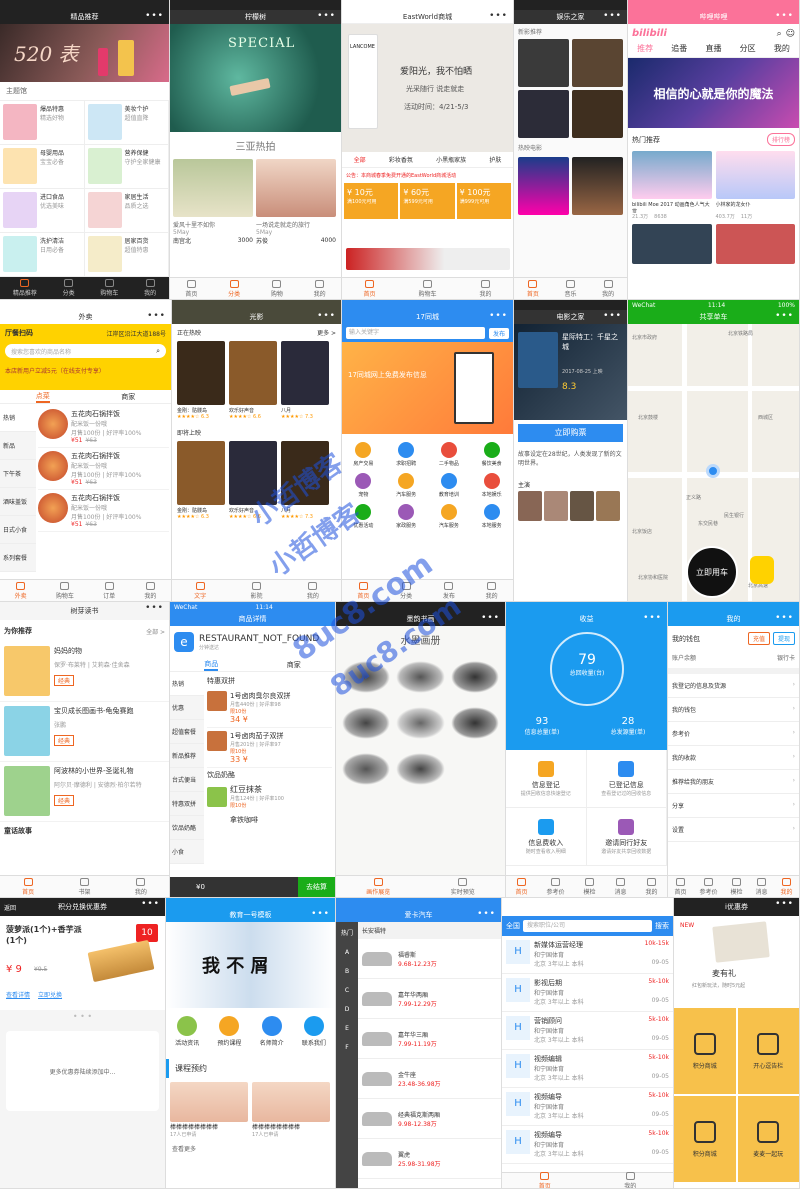 This screenshot has width=800, height=1189. Describe the element at coordinates (713, 93) in the screenshot. I see `banner: 相信的心就是你的魔法` at that location.